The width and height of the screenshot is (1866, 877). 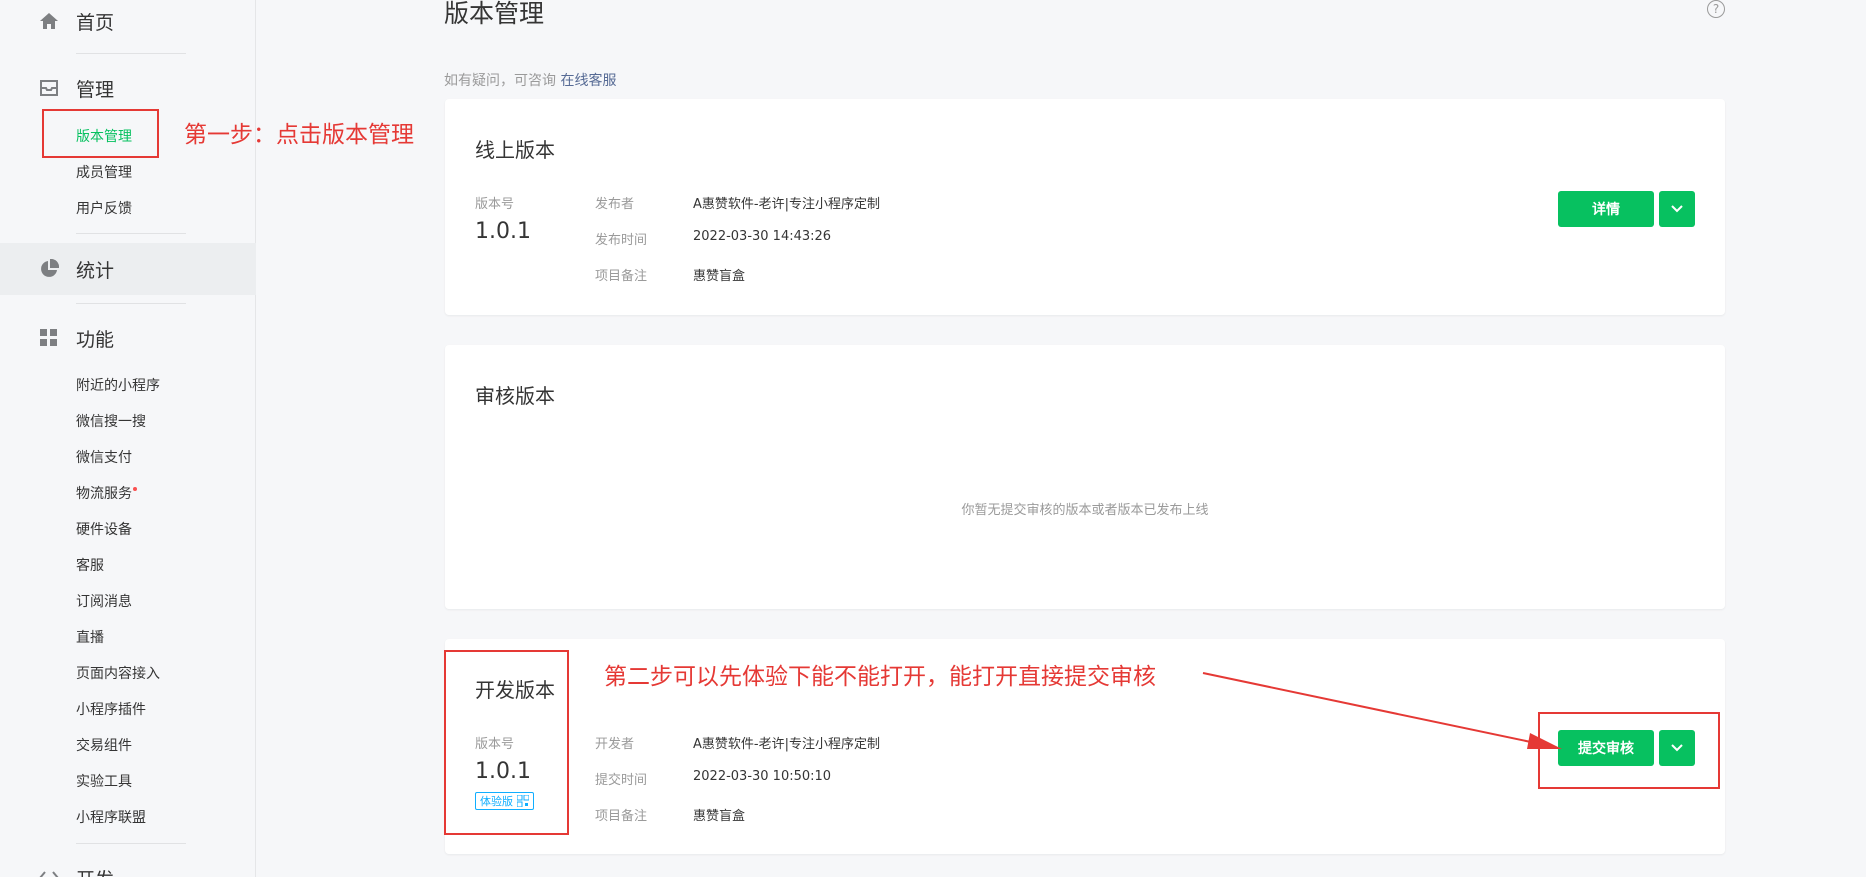 What do you see at coordinates (1629, 750) in the screenshot?
I see `annotation-box-submit` at bounding box center [1629, 750].